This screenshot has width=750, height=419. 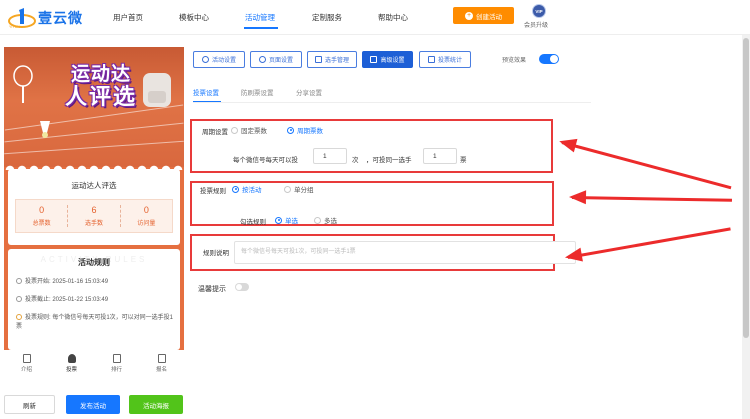 What do you see at coordinates (161, 364) in the screenshot?
I see `tab-signup: 报名` at bounding box center [161, 364].